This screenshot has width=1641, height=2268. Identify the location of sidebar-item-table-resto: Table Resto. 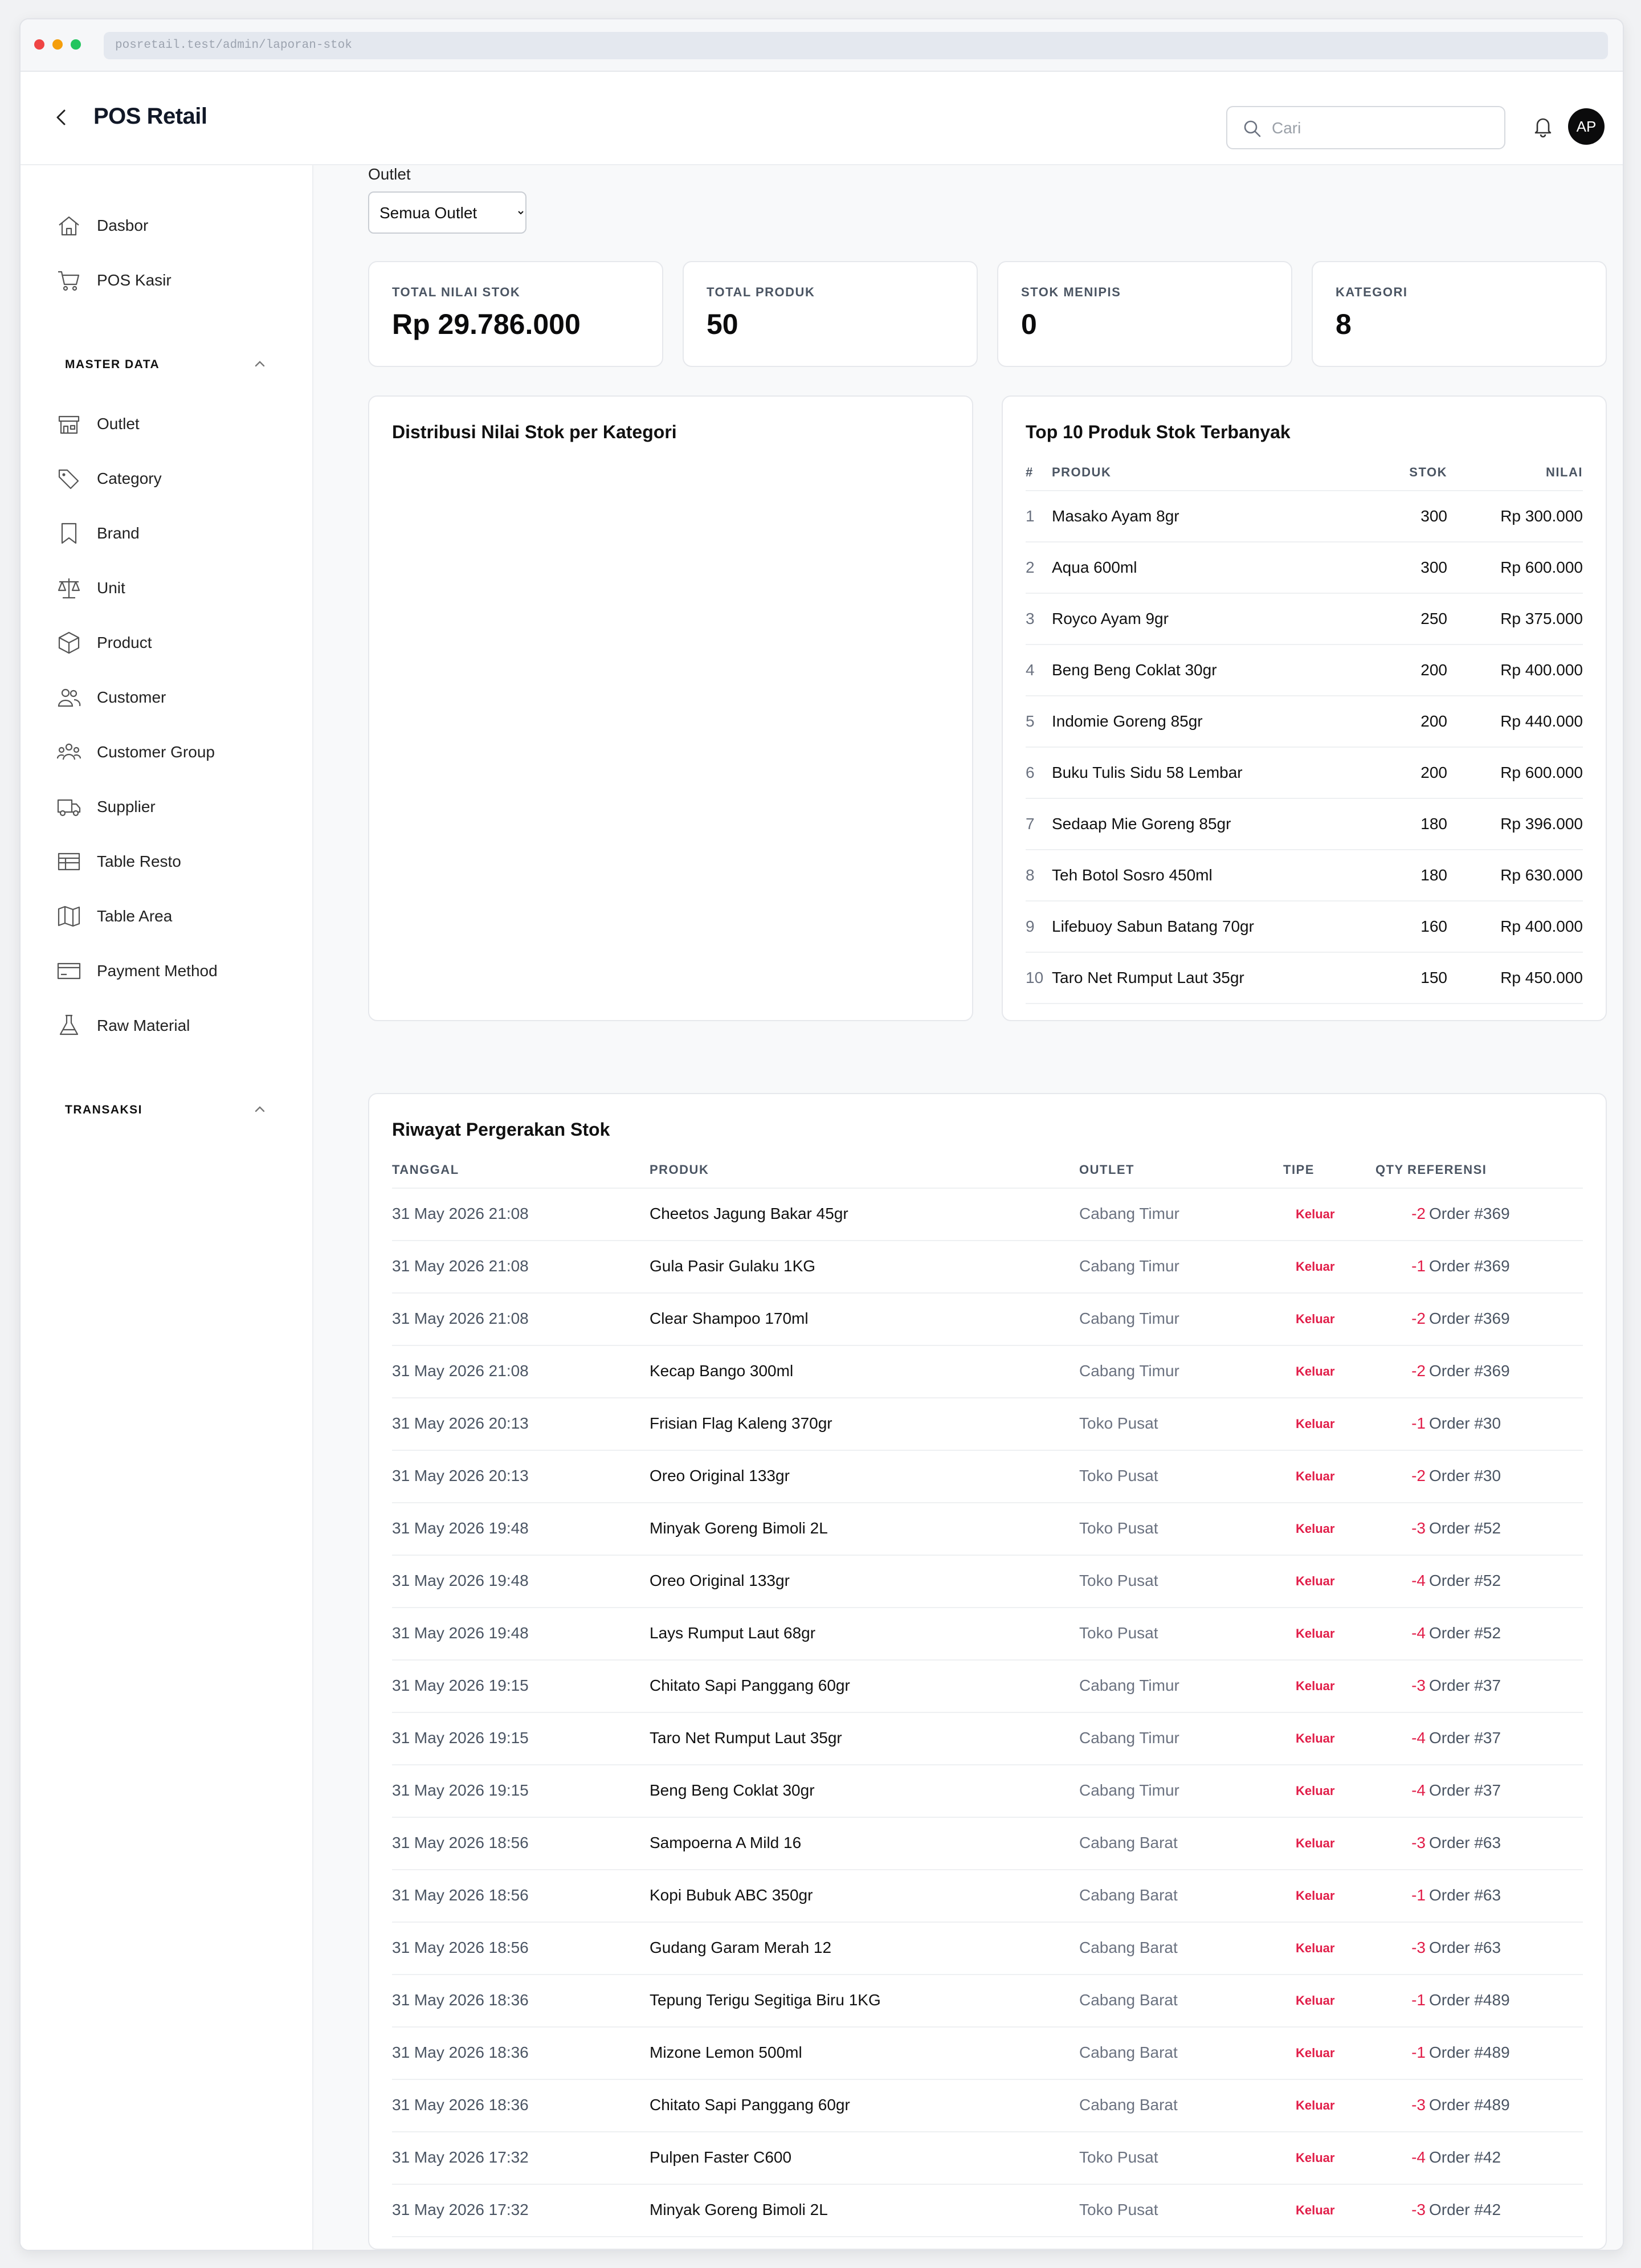
(175, 862).